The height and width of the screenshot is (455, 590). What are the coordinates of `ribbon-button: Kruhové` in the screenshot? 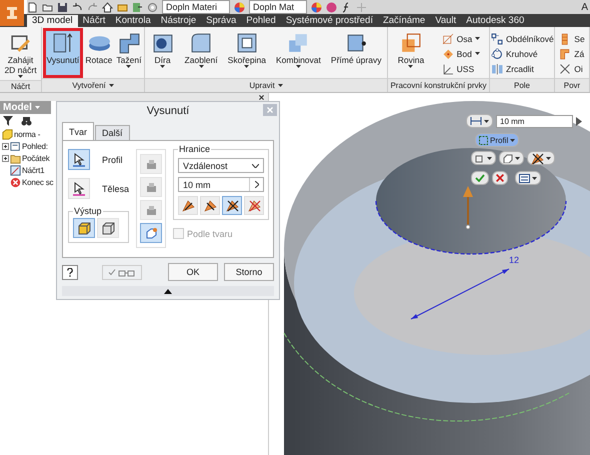 It's located at (522, 53).